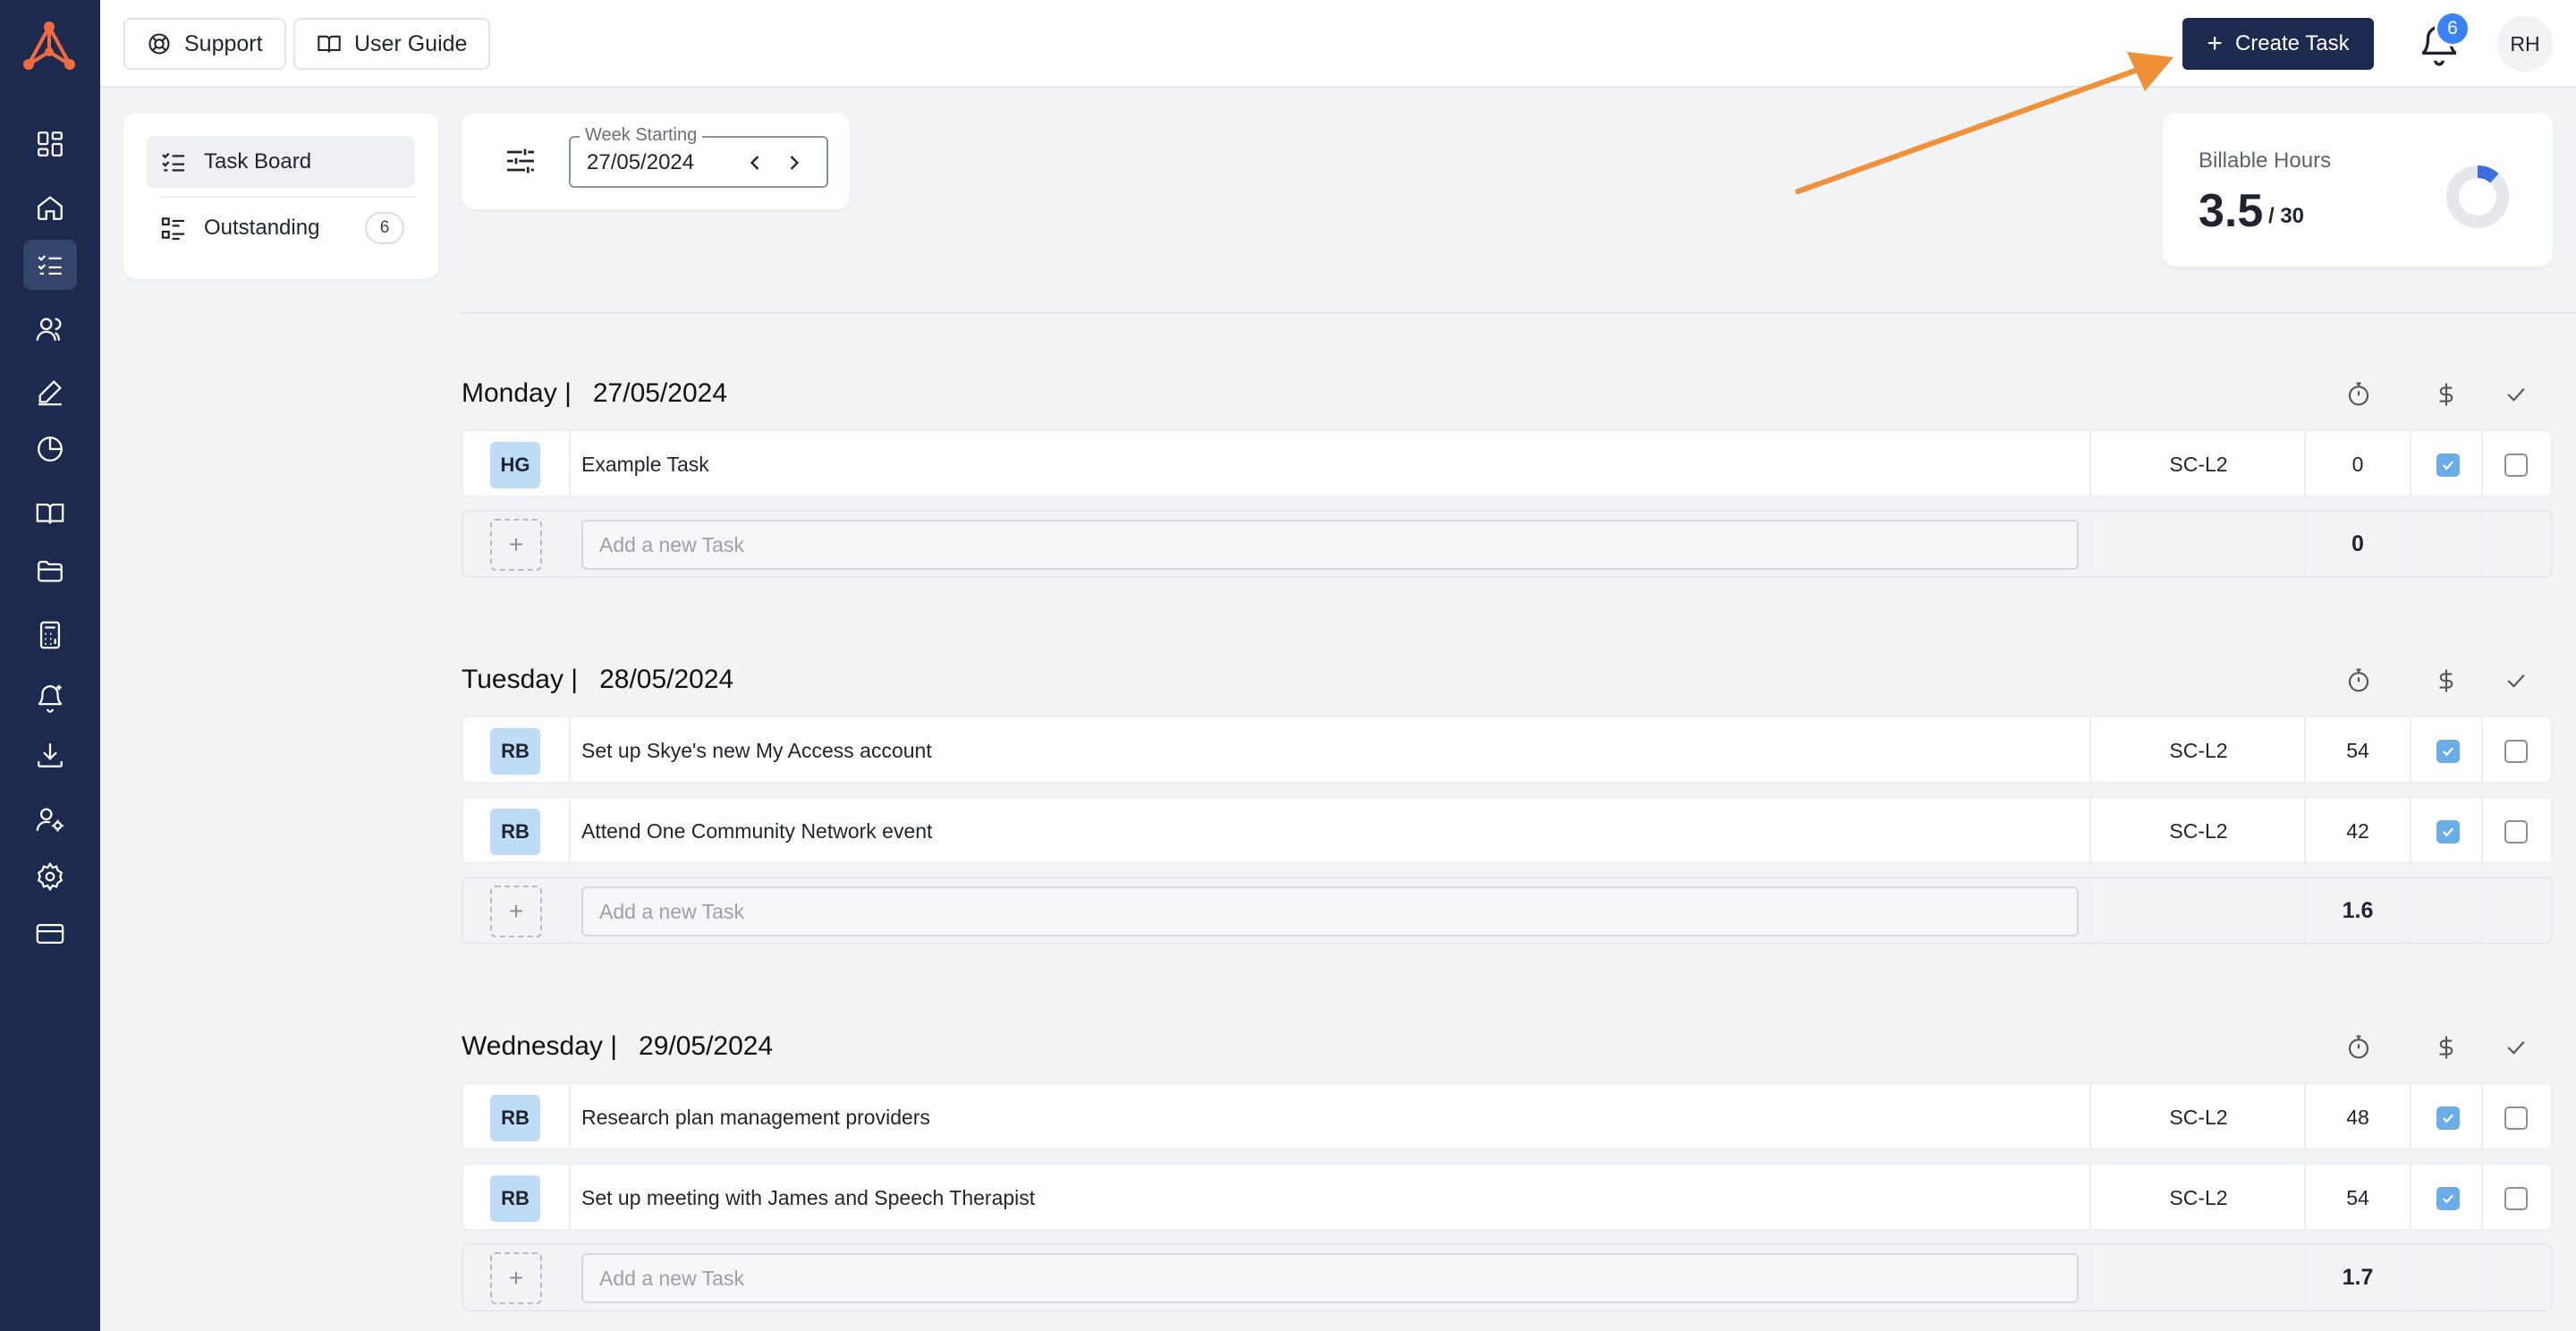 The image size is (2576, 1331). Describe the element at coordinates (50, 265) in the screenshot. I see `task-list-icon` at that location.